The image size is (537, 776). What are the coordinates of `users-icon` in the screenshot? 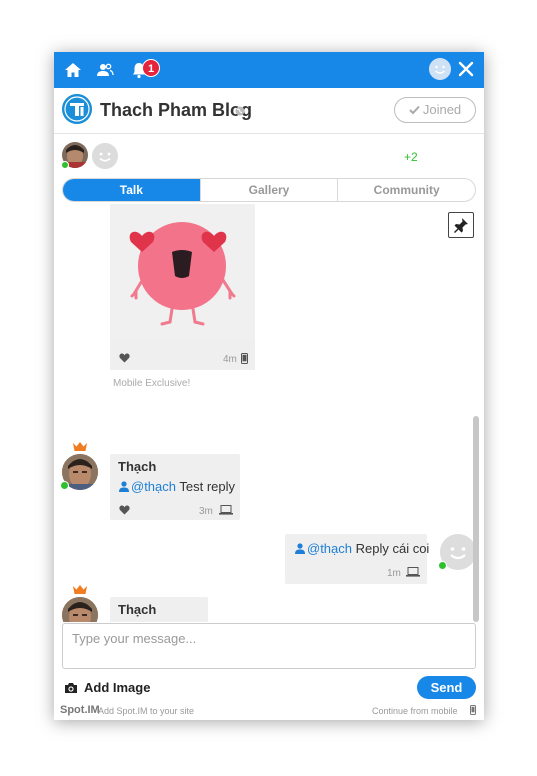 It's located at (105, 70).